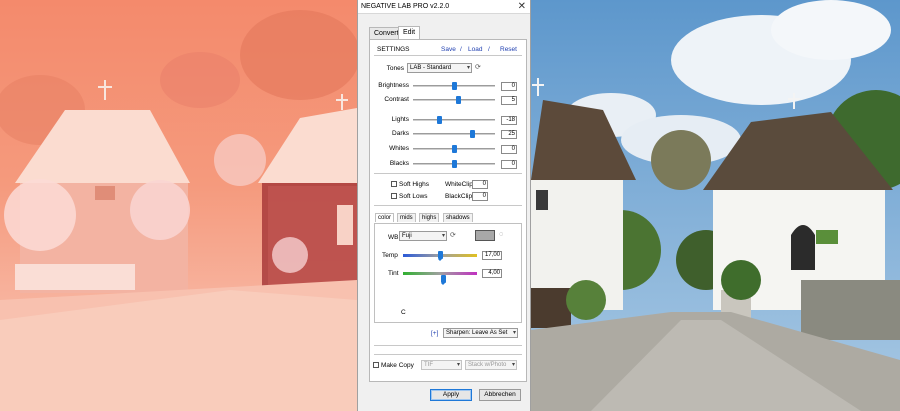 This screenshot has width=900, height=411. What do you see at coordinates (429, 217) in the screenshot?
I see `tab-highs: highs` at bounding box center [429, 217].